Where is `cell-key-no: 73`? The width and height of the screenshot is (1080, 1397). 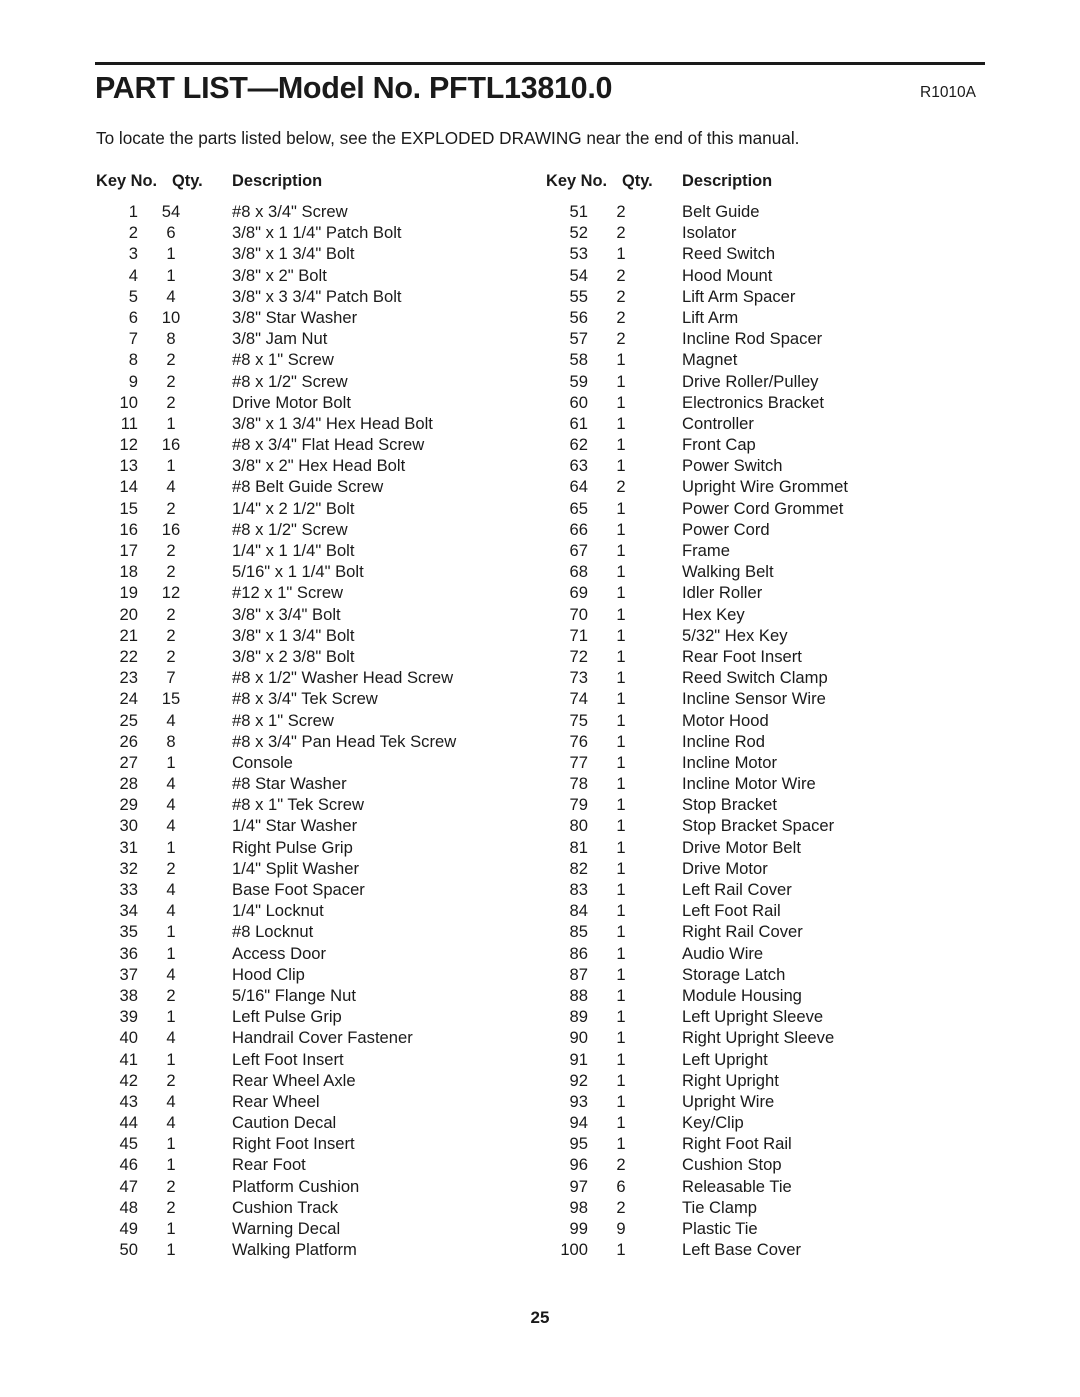 cell-key-no: 73 is located at coordinates (578, 678).